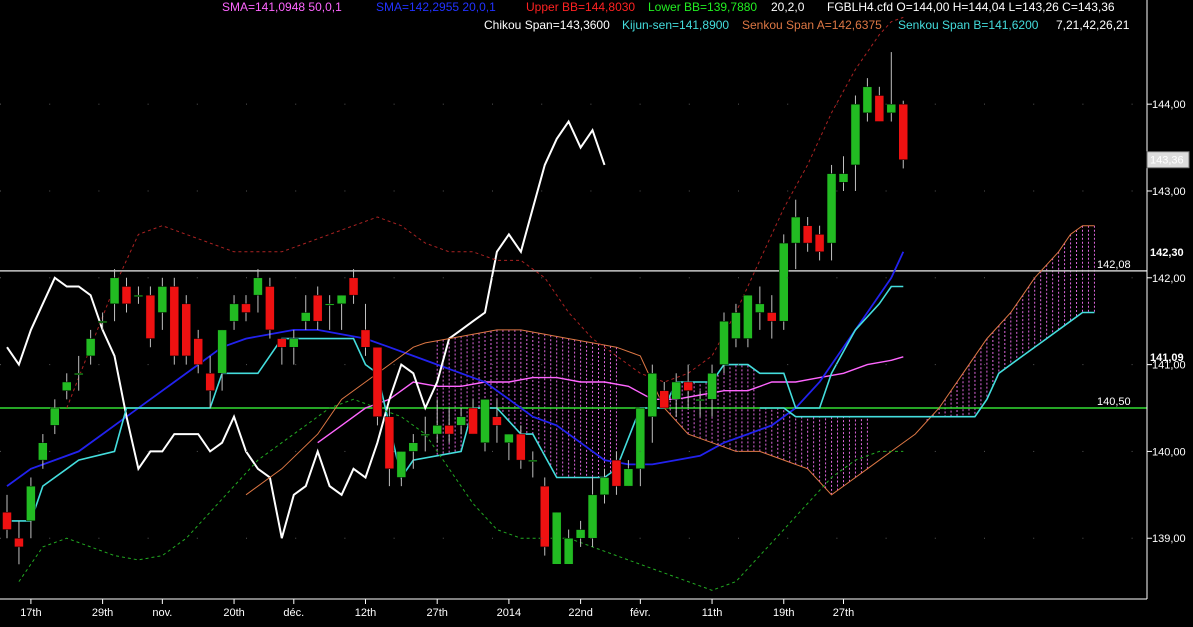  Describe the element at coordinates (1169, 105) in the screenshot. I see `y-tick-label: 144,00` at that location.